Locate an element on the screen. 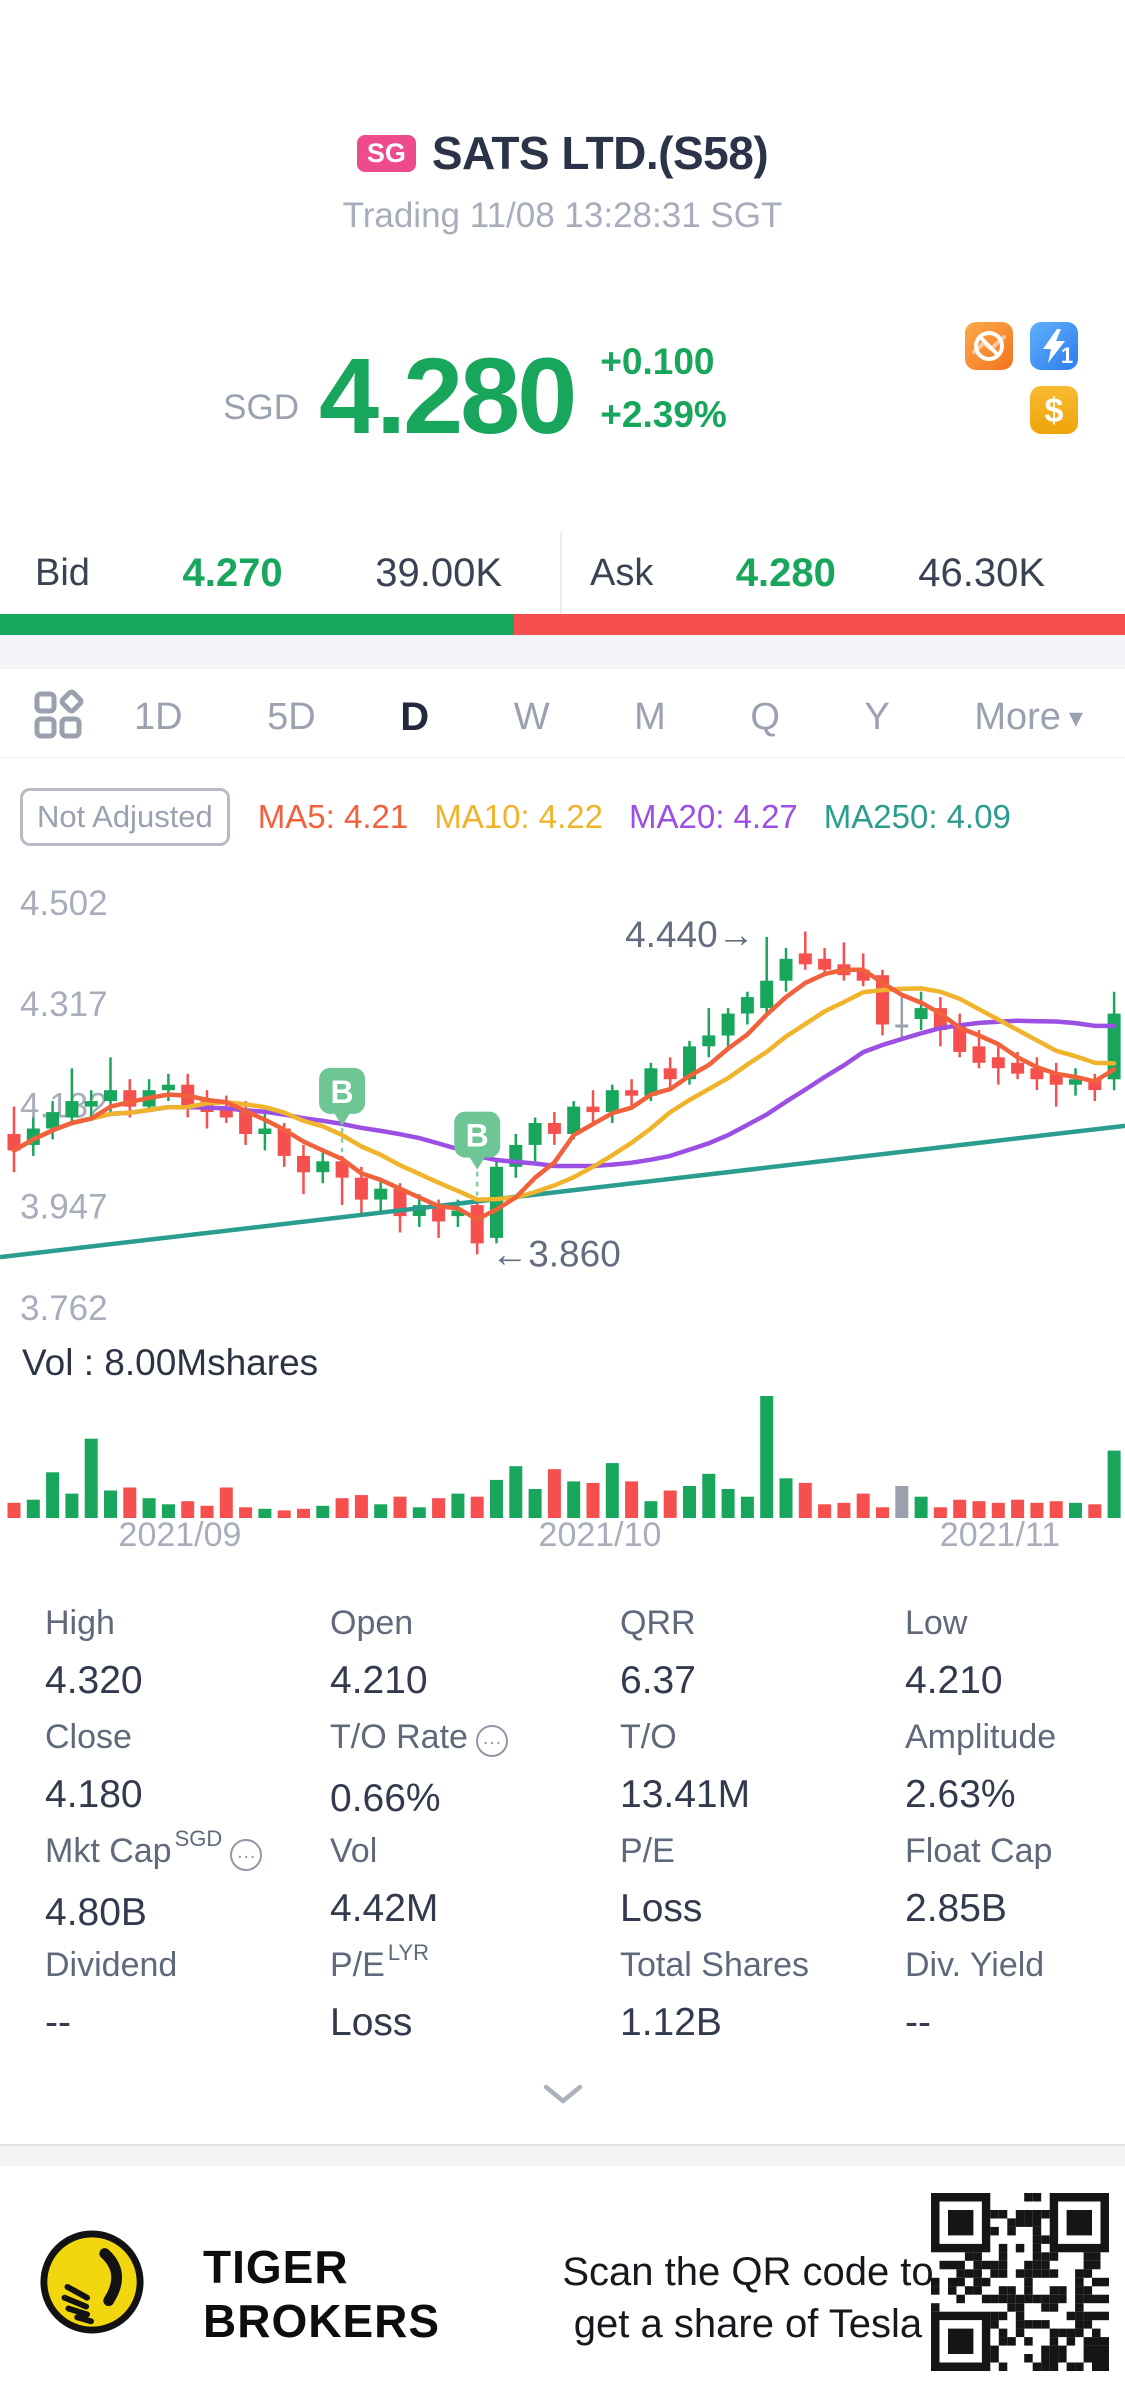  ma-item-ma5: MA5: 4.21 is located at coordinates (333, 816).